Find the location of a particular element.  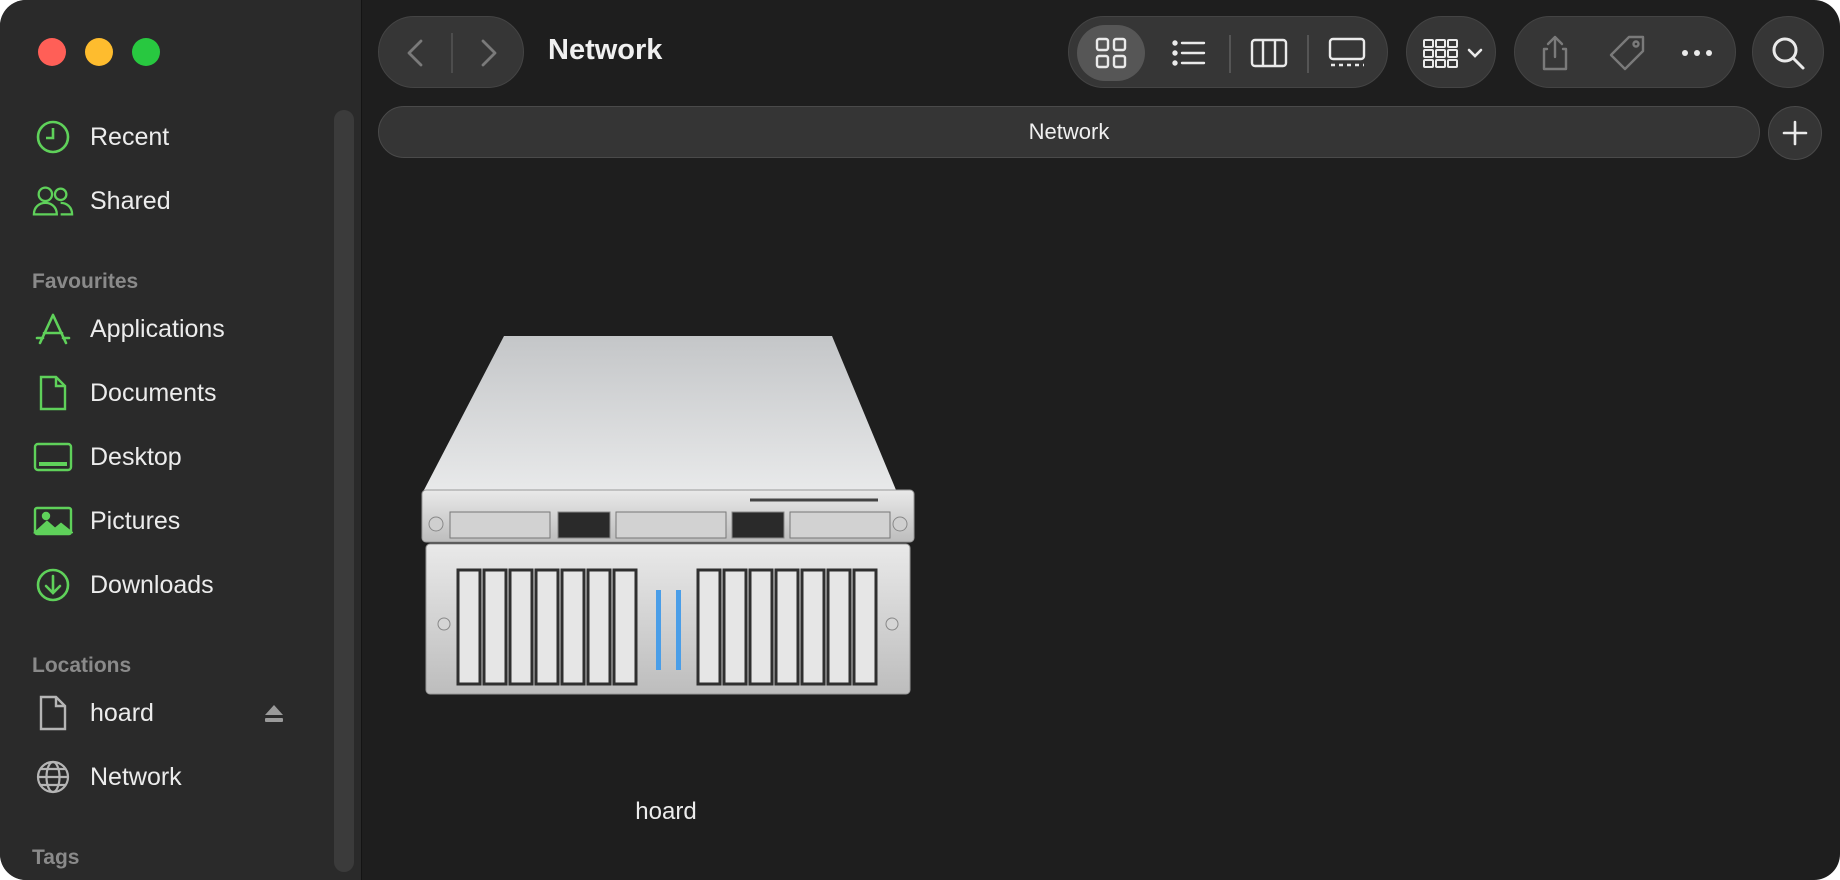

list-view-button is located at coordinates (1189, 53).